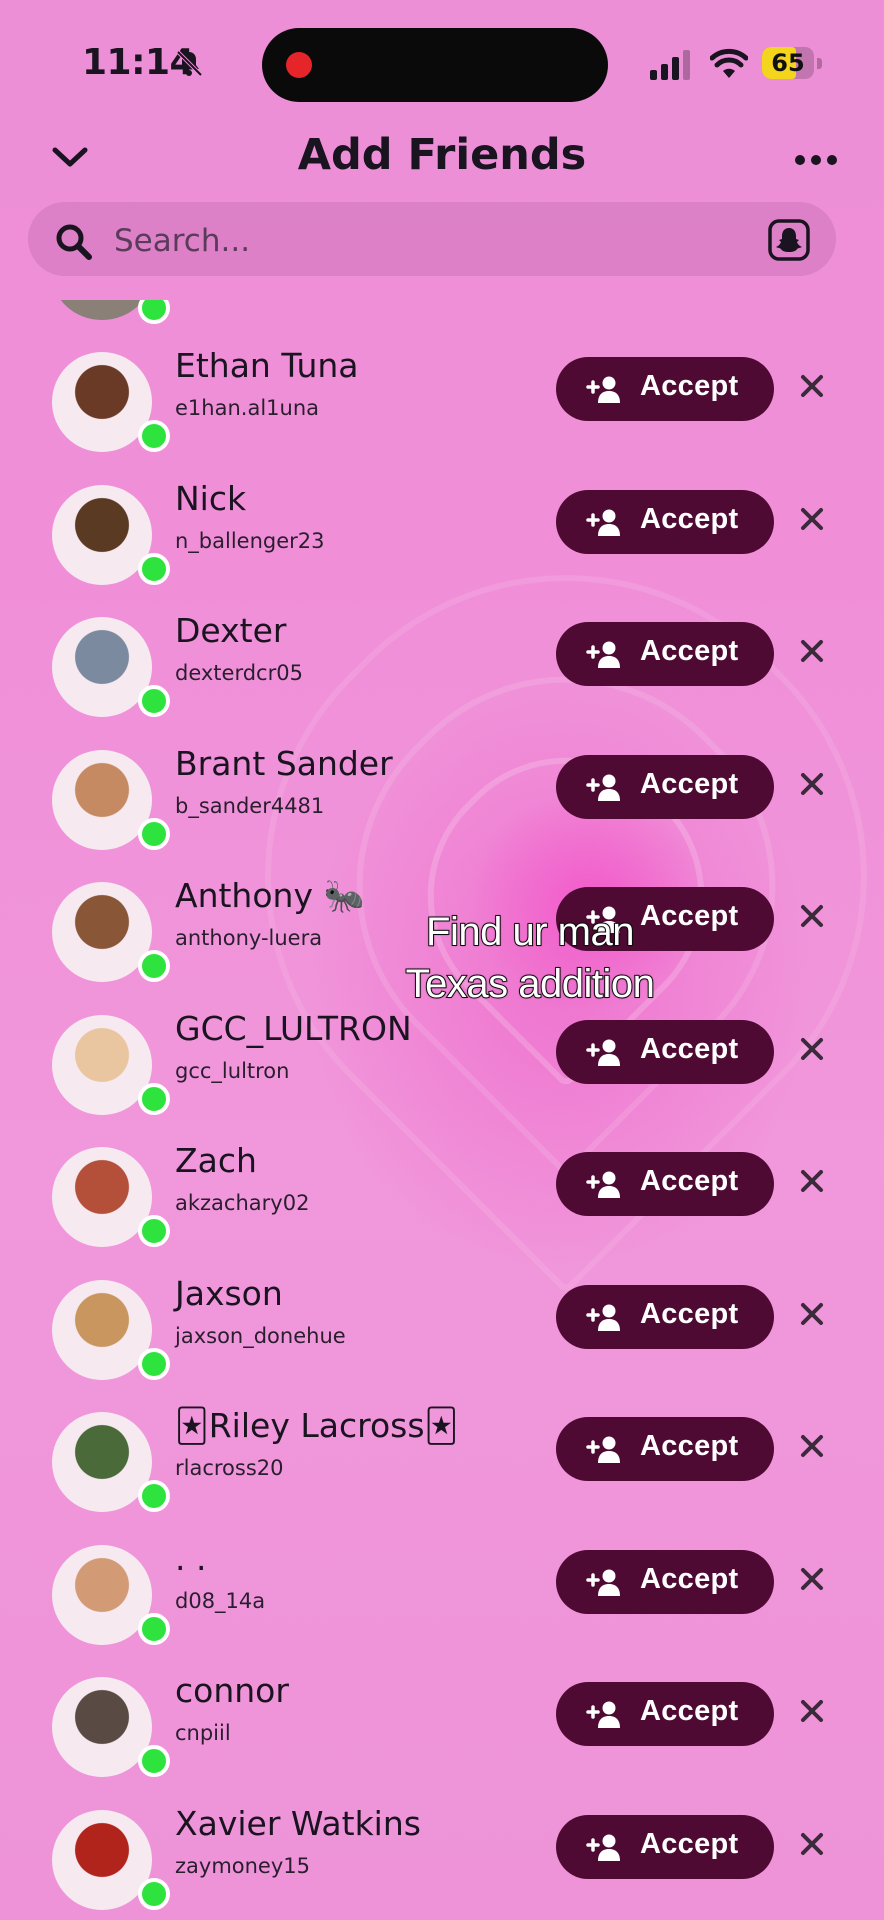  Describe the element at coordinates (211, 498) in the screenshot. I see `friend-name: Nick` at that location.